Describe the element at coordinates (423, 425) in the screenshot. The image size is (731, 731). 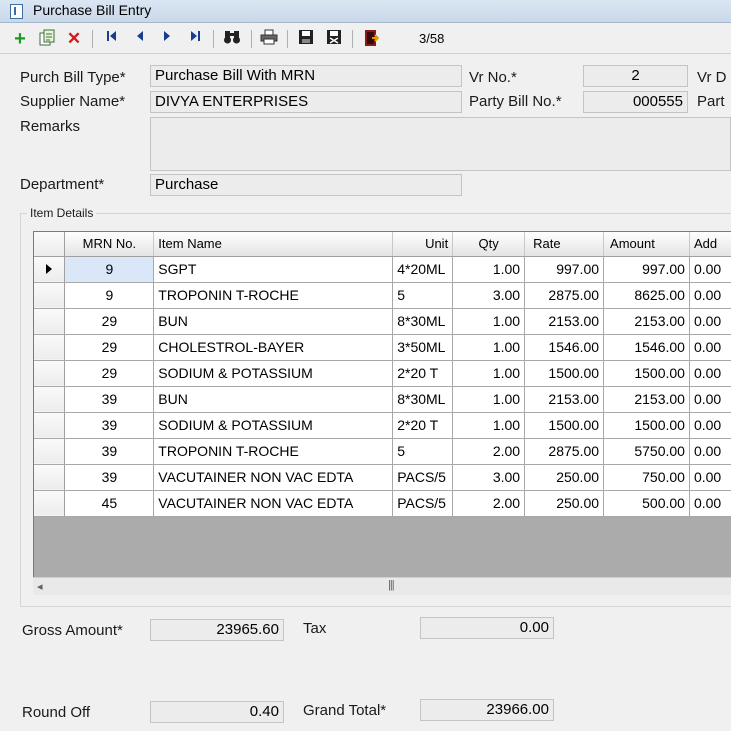
I see `cell-unit: 2*20 T` at that location.